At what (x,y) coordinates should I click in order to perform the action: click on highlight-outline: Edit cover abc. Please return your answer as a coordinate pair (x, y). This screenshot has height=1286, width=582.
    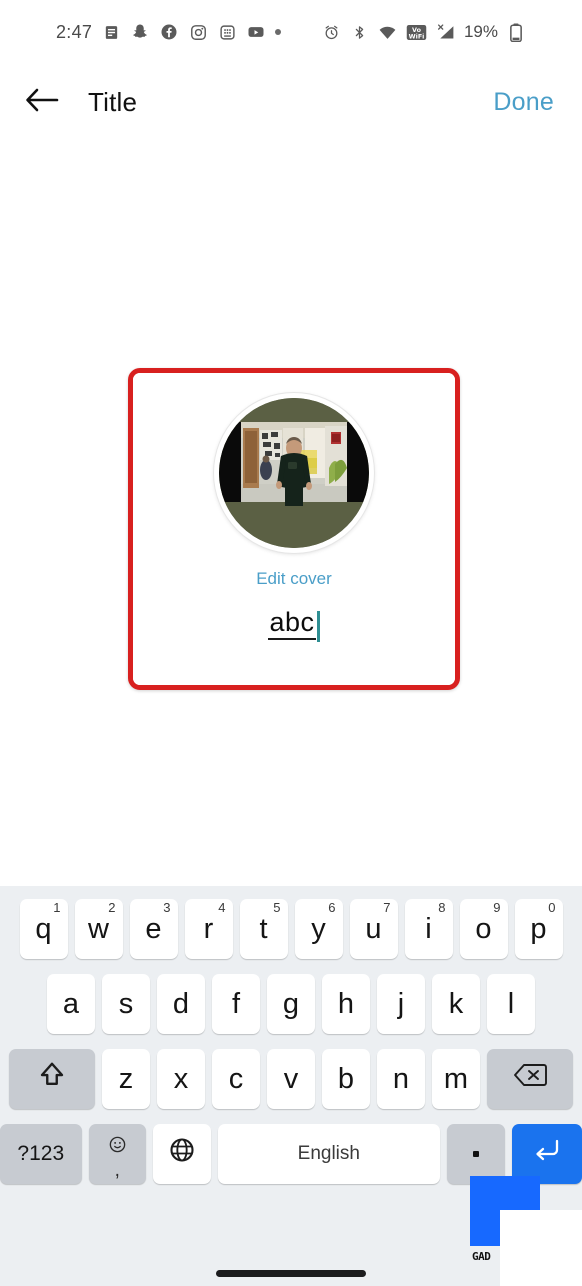
    Looking at the image, I should click on (294, 529).